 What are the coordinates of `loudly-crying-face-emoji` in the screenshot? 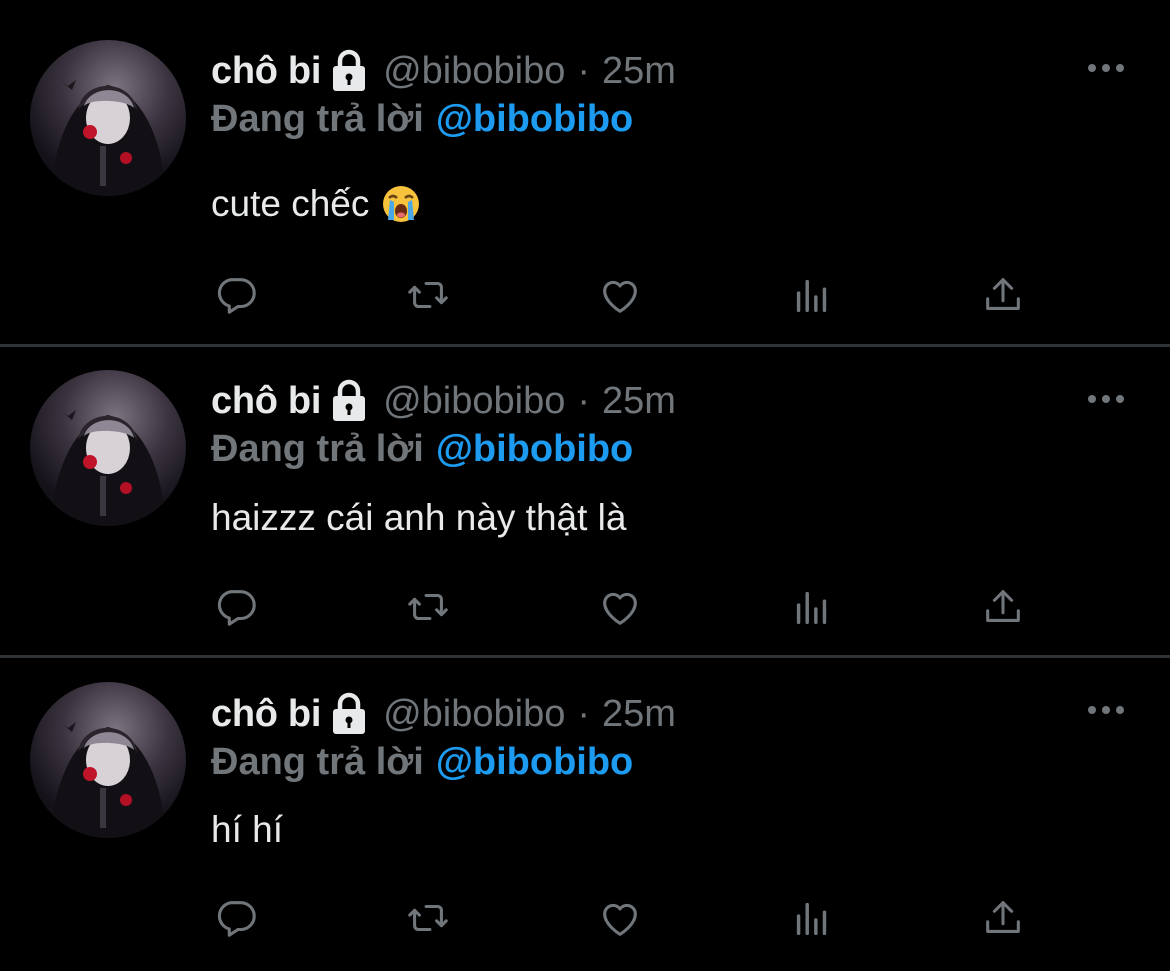 It's located at (401, 204).